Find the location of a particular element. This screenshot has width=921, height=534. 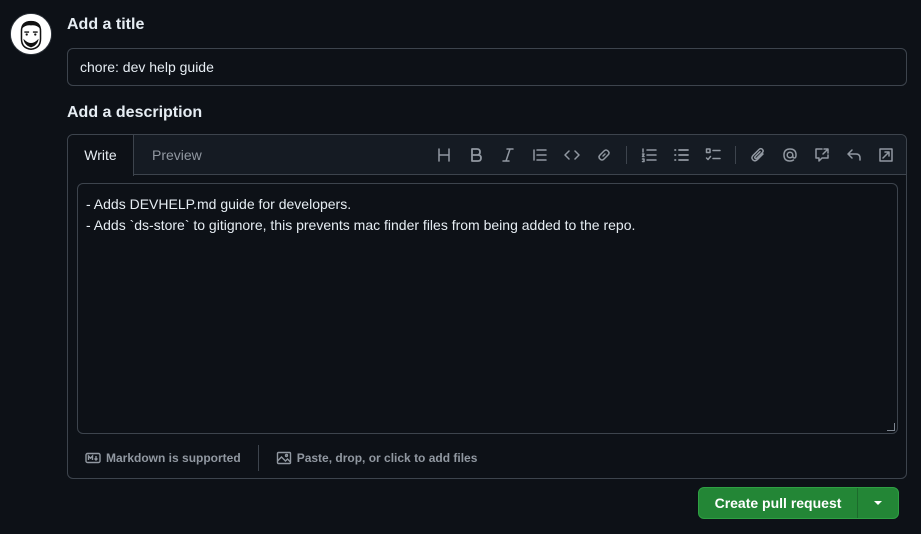

chevron-down-icon is located at coordinates (878, 503).